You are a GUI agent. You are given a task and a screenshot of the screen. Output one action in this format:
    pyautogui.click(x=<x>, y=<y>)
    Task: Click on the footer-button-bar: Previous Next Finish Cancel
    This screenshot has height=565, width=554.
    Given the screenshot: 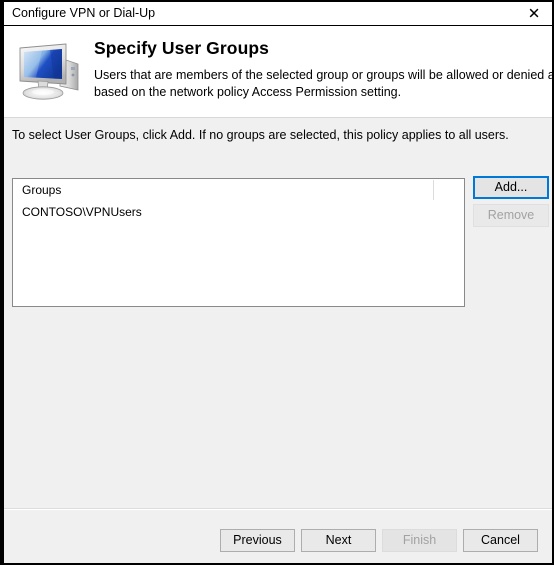 What is the action you would take?
    pyautogui.click(x=278, y=535)
    